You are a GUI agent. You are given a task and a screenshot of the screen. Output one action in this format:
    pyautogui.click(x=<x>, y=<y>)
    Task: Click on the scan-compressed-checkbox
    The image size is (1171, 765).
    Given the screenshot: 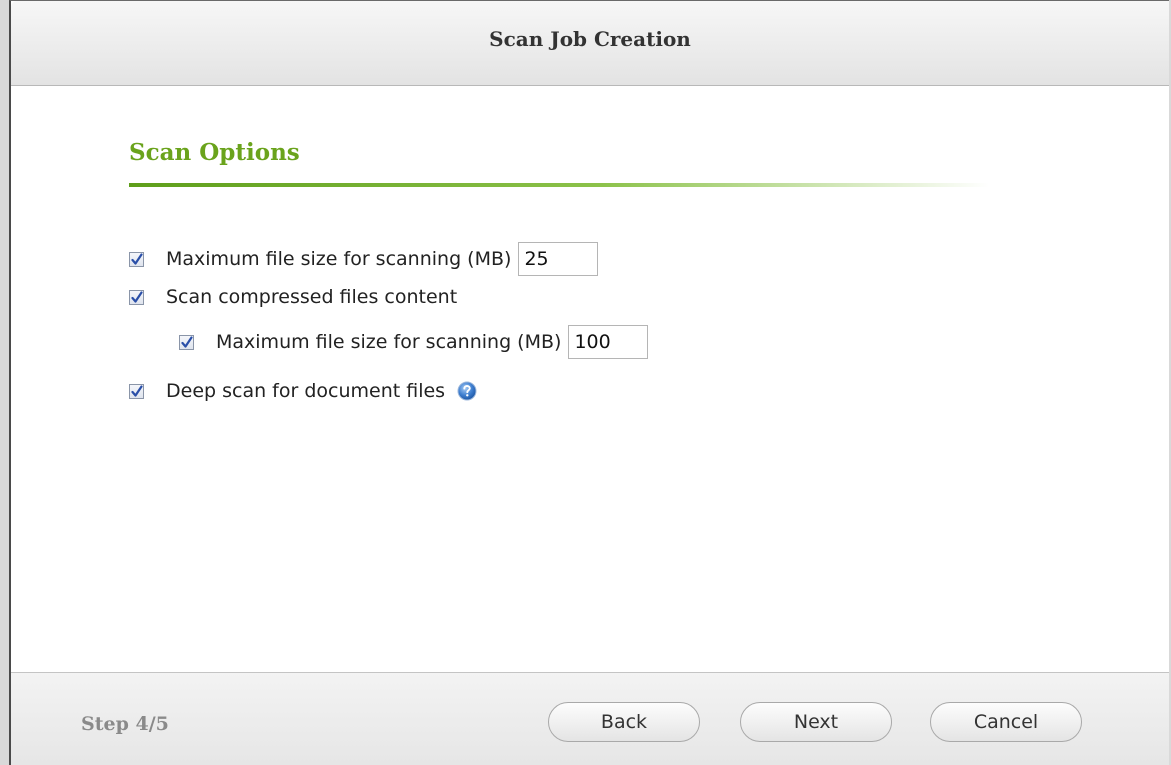 What is the action you would take?
    pyautogui.click(x=136, y=297)
    